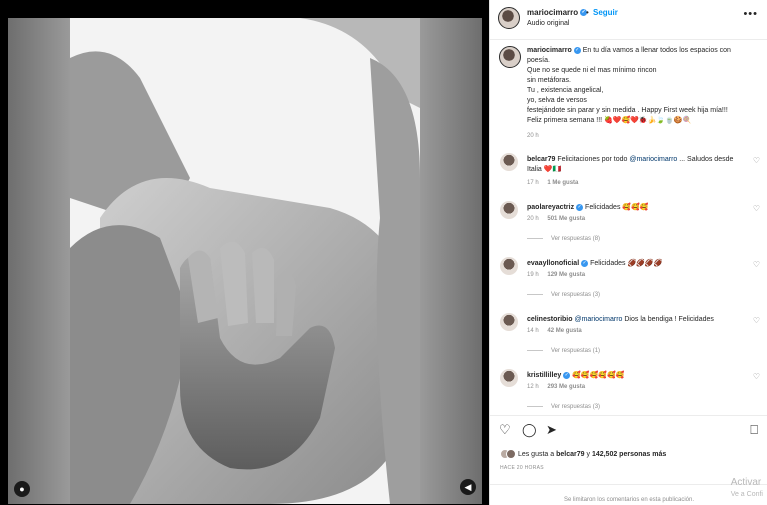  I want to click on comment-username: celinestoribio, so click(550, 319).